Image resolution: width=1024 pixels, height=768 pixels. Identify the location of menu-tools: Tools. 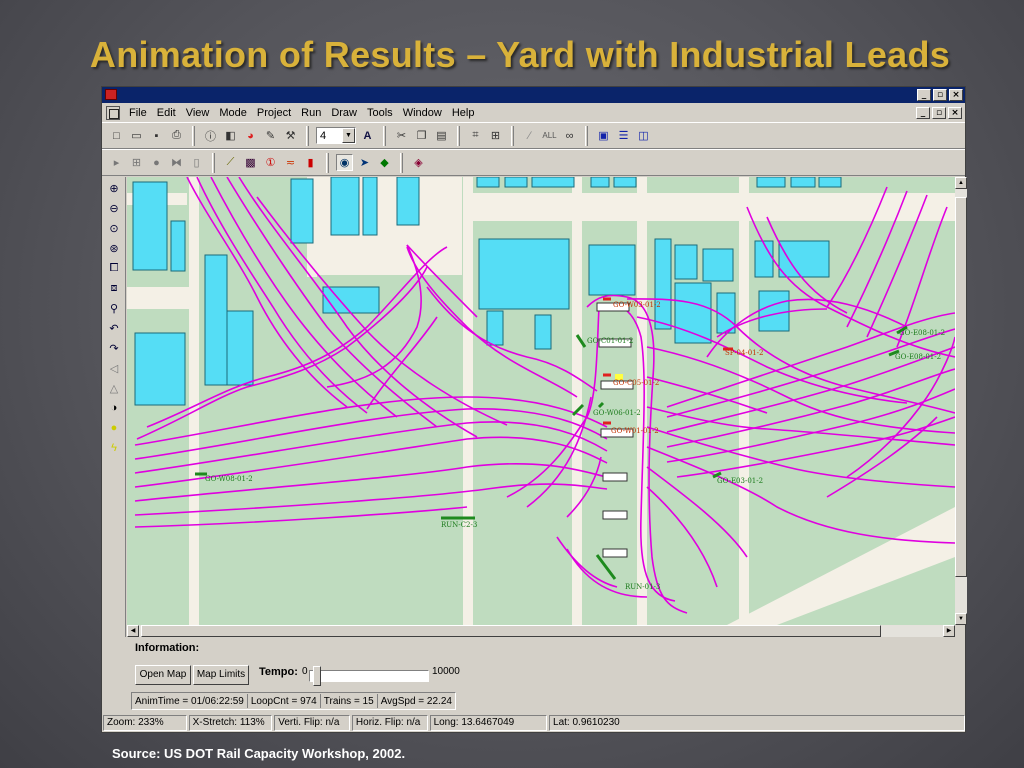
(380, 113).